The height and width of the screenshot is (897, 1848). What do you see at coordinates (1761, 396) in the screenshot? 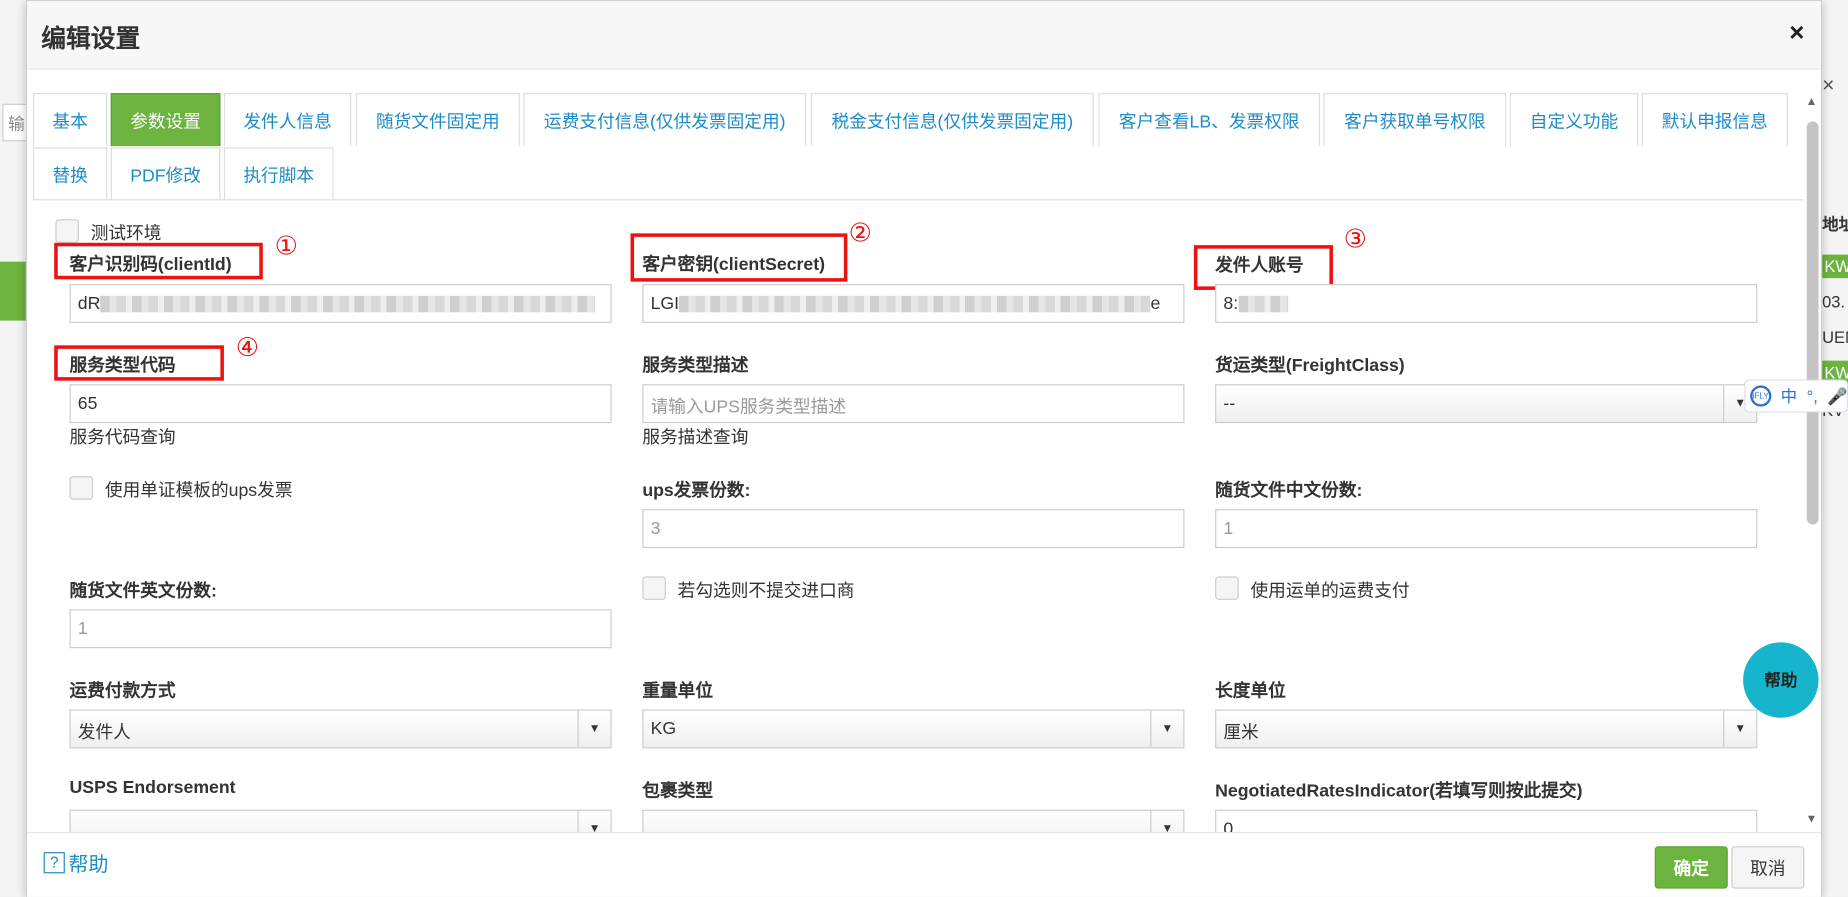
I see `ime-logo-icon: iFLY` at bounding box center [1761, 396].